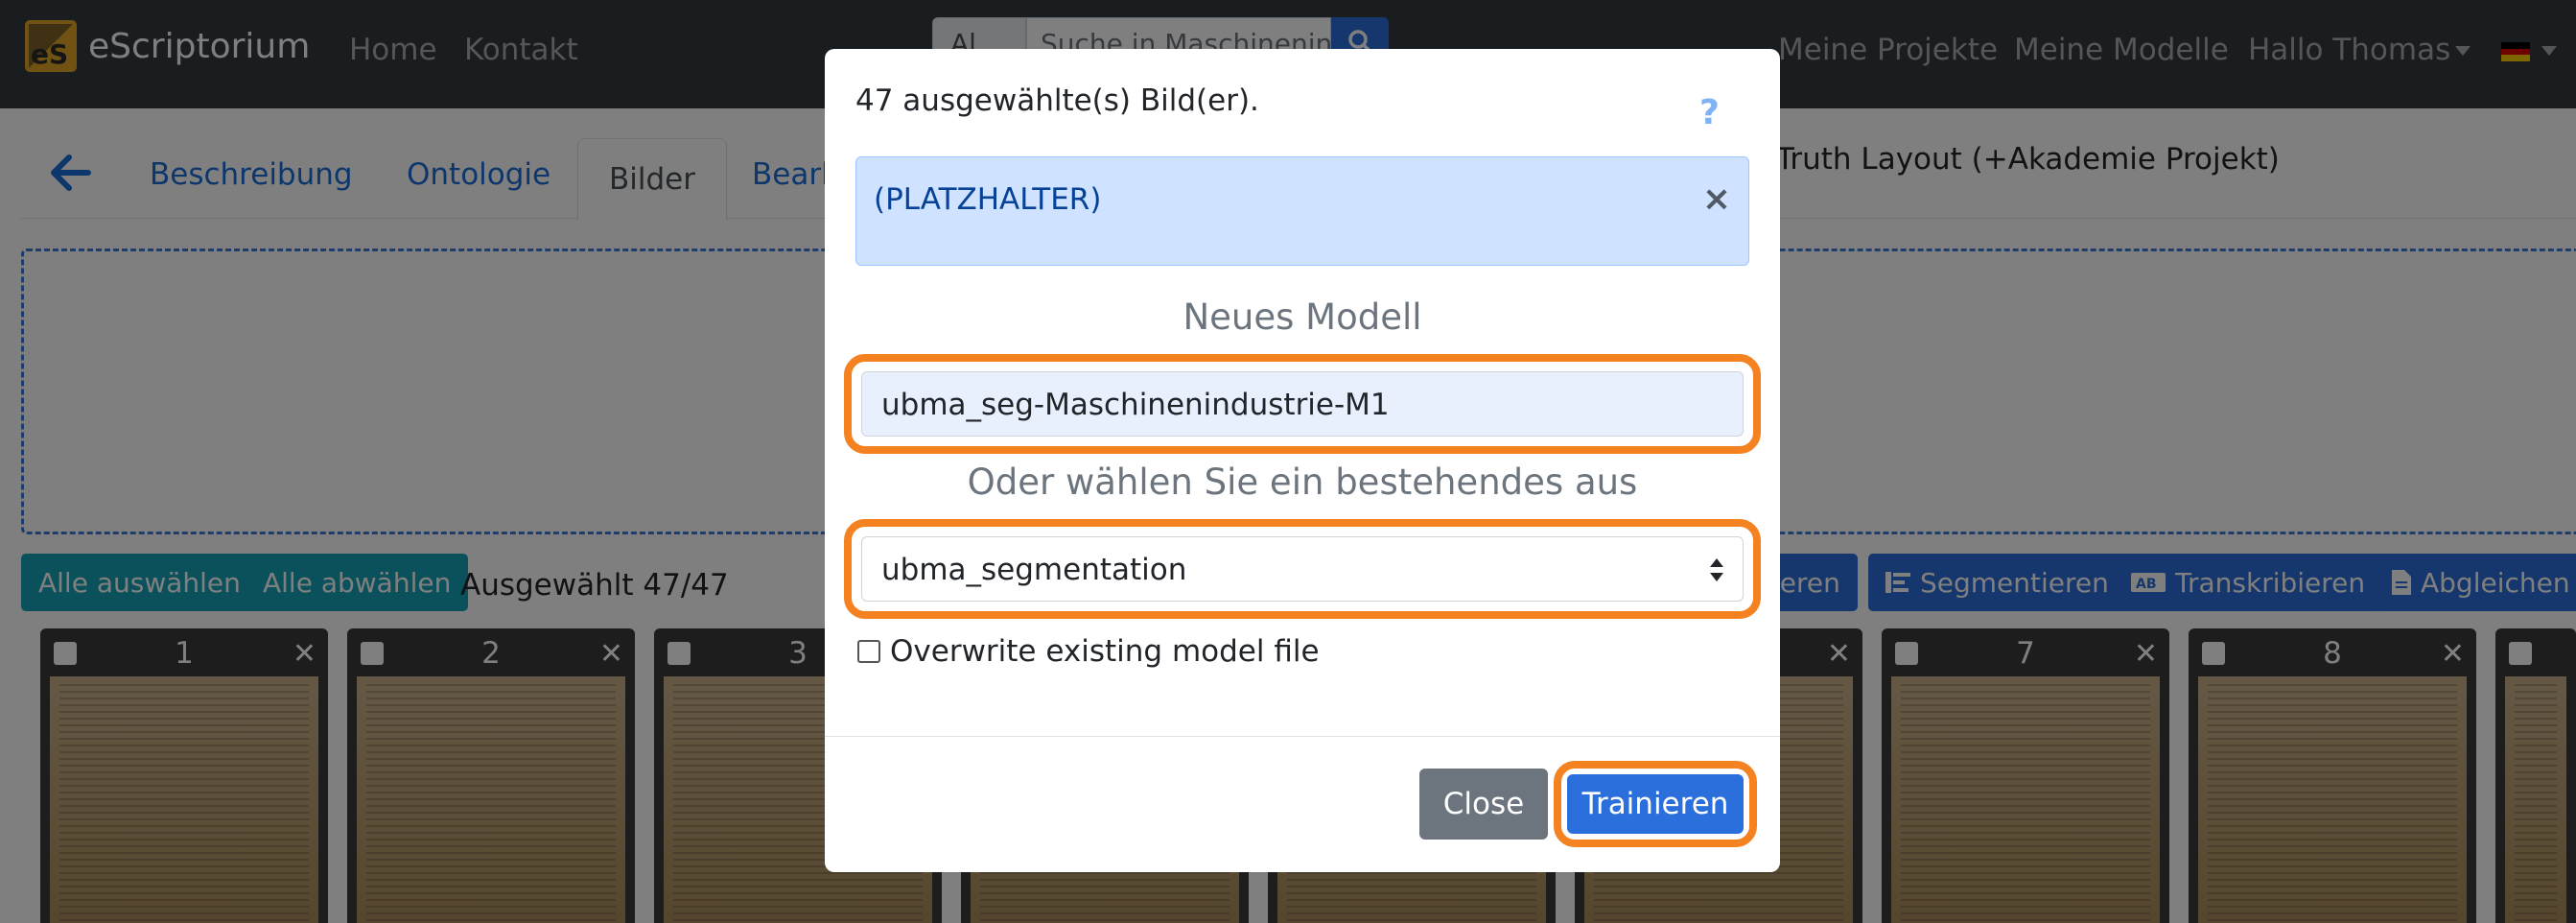  What do you see at coordinates (1302, 211) in the screenshot?
I see `info-alert: (PLATZHALTER) ×` at bounding box center [1302, 211].